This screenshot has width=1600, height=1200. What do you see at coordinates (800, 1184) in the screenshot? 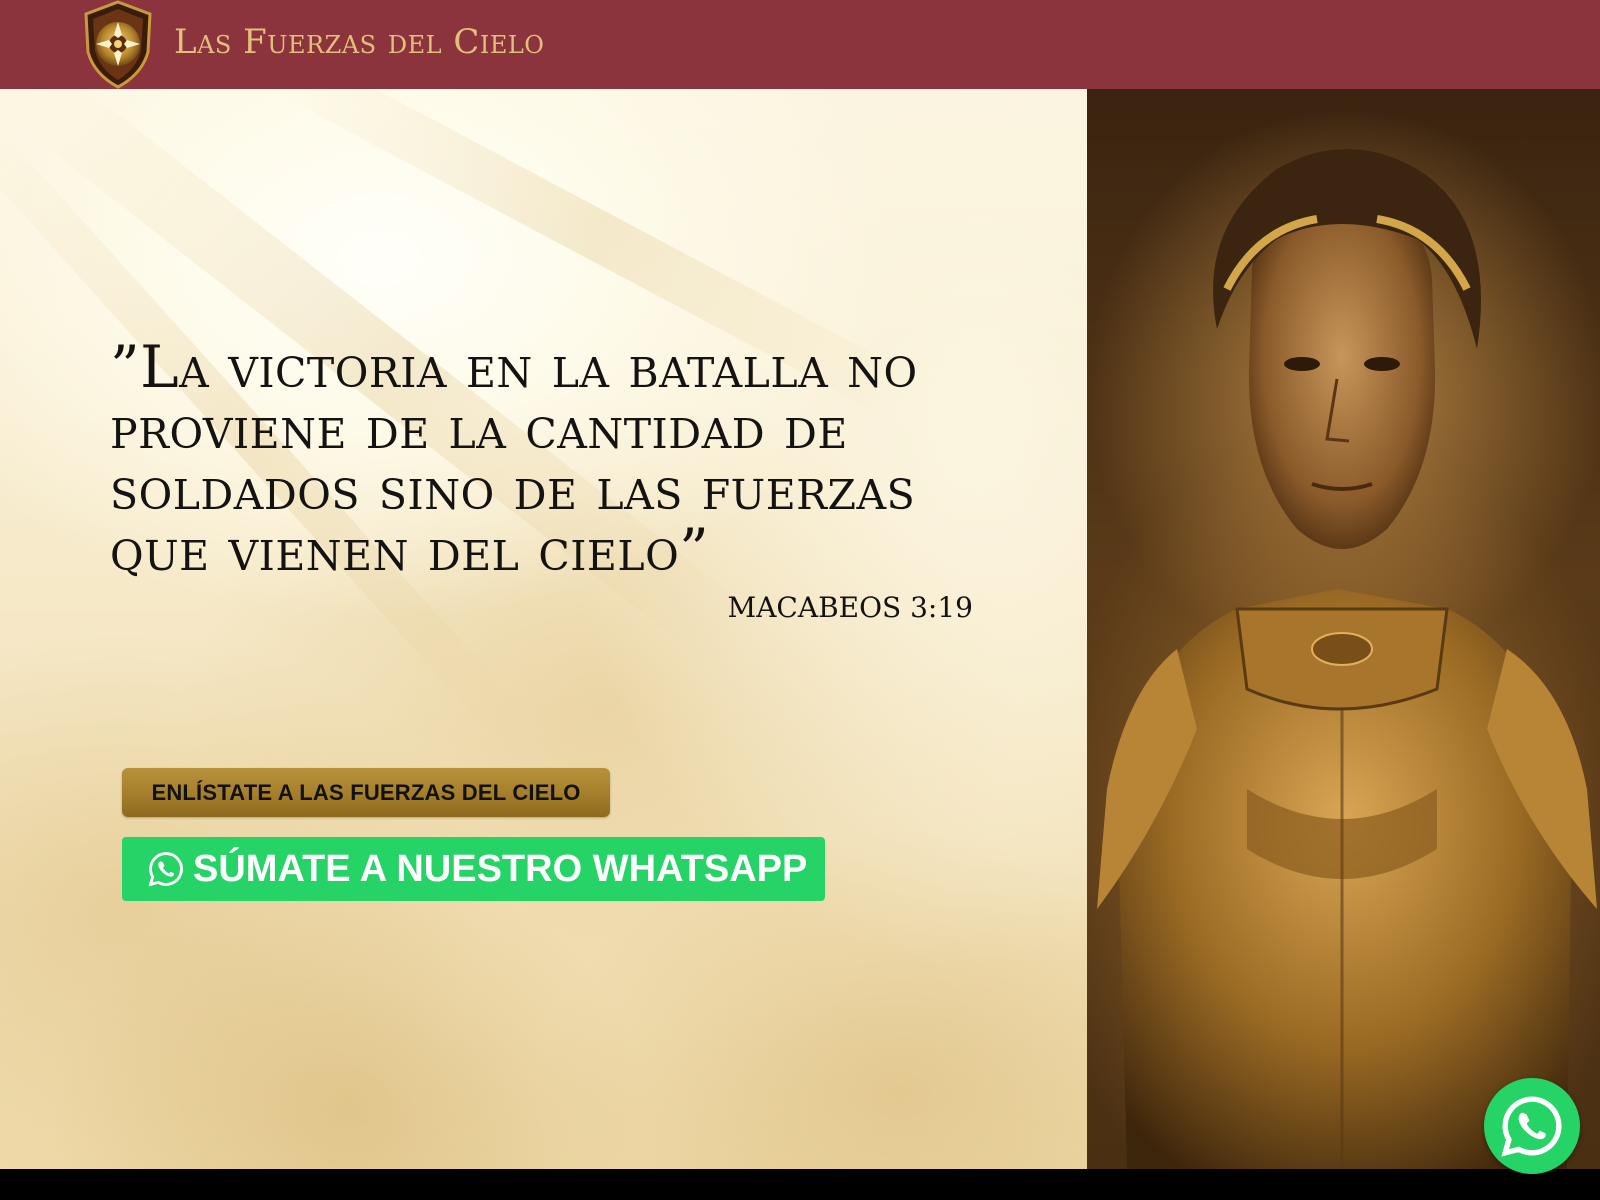
I see `bottom-bar` at bounding box center [800, 1184].